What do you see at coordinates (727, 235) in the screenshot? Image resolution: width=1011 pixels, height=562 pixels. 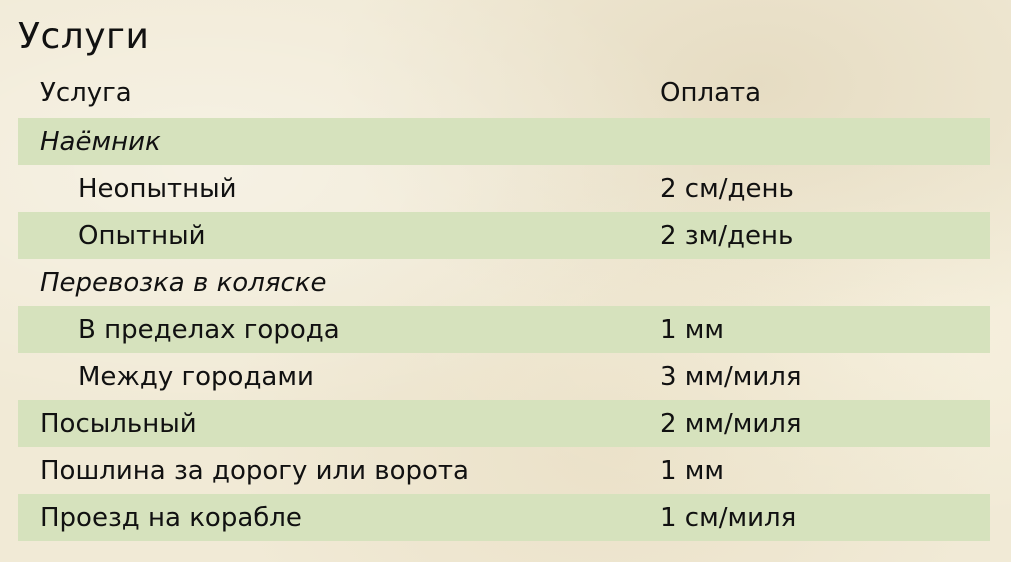 I see `price-cell: 2 зм/день` at bounding box center [727, 235].